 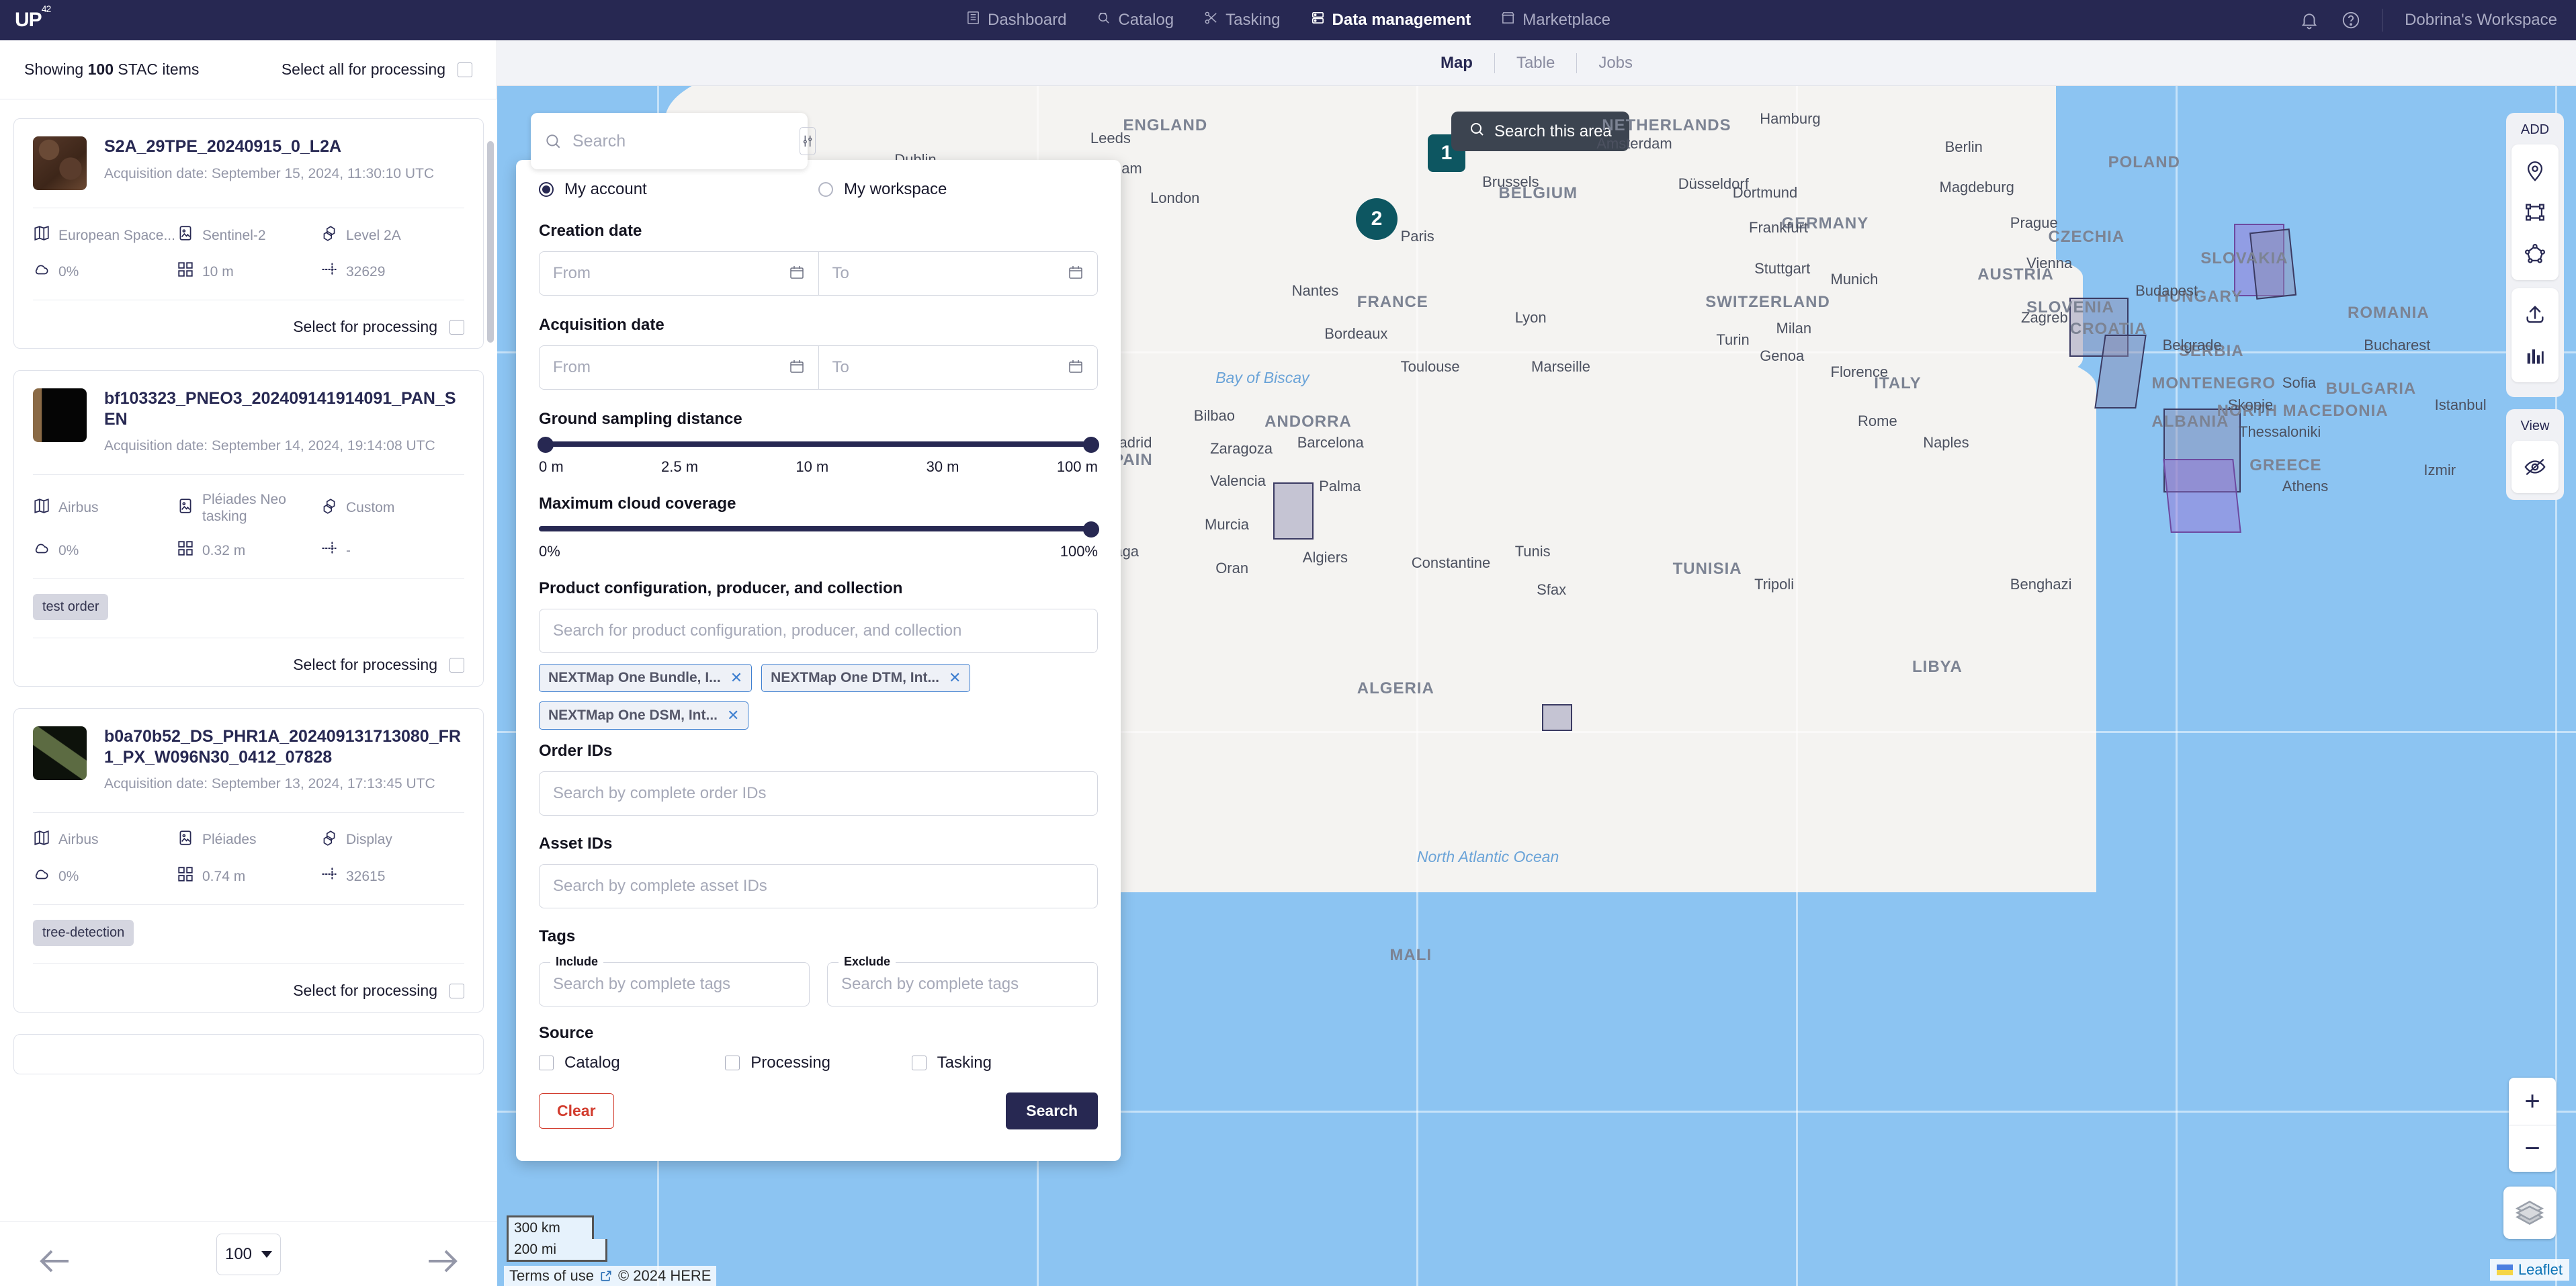 I want to click on source-catalog-checkbox, so click(x=546, y=1063).